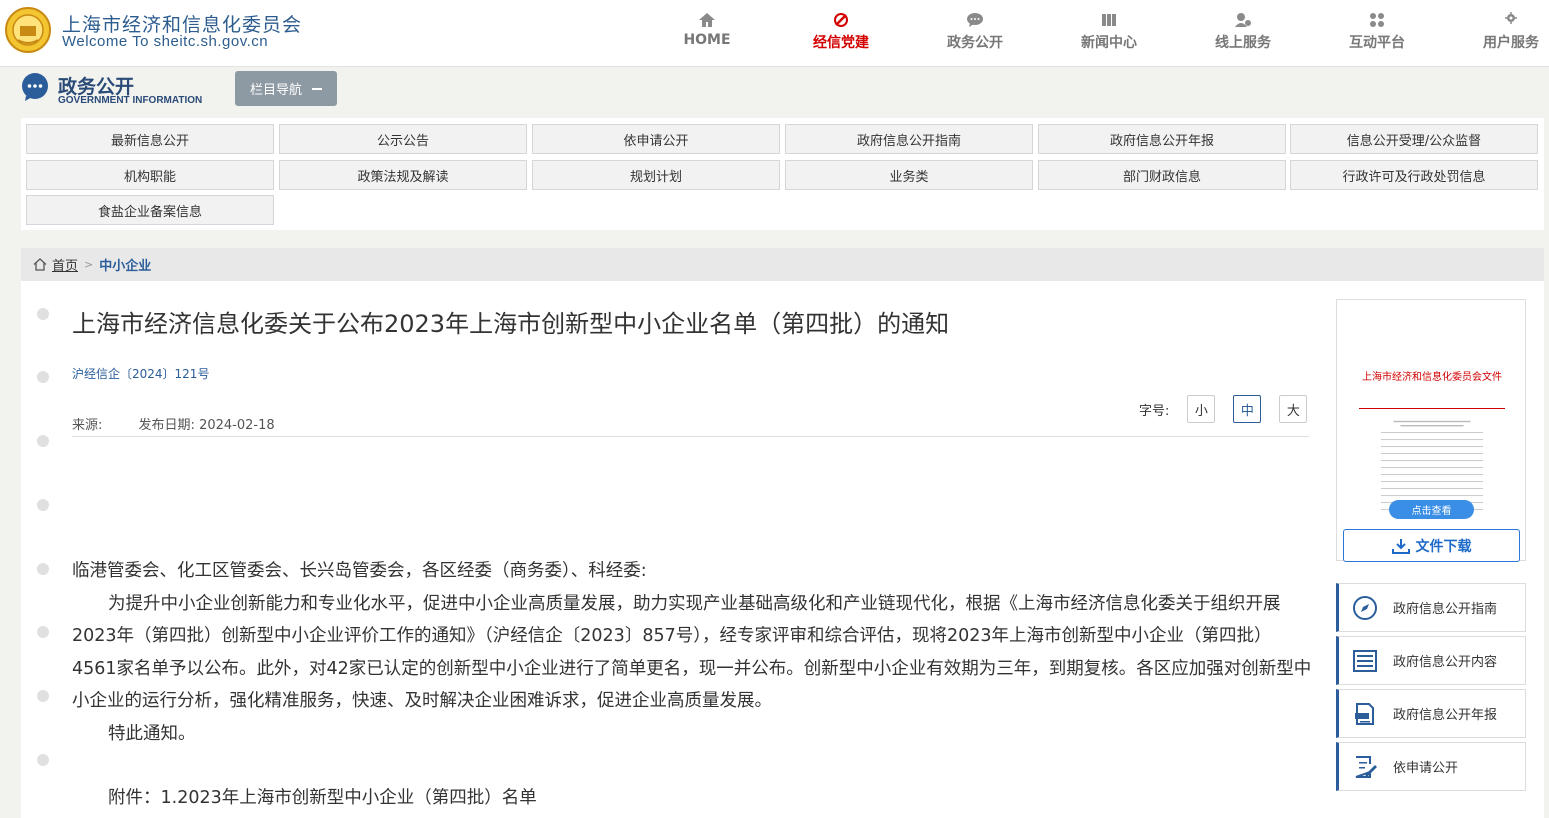 Image resolution: width=1549 pixels, height=818 pixels. I want to click on side-link-label: 政府信息公开指南, so click(1445, 609).